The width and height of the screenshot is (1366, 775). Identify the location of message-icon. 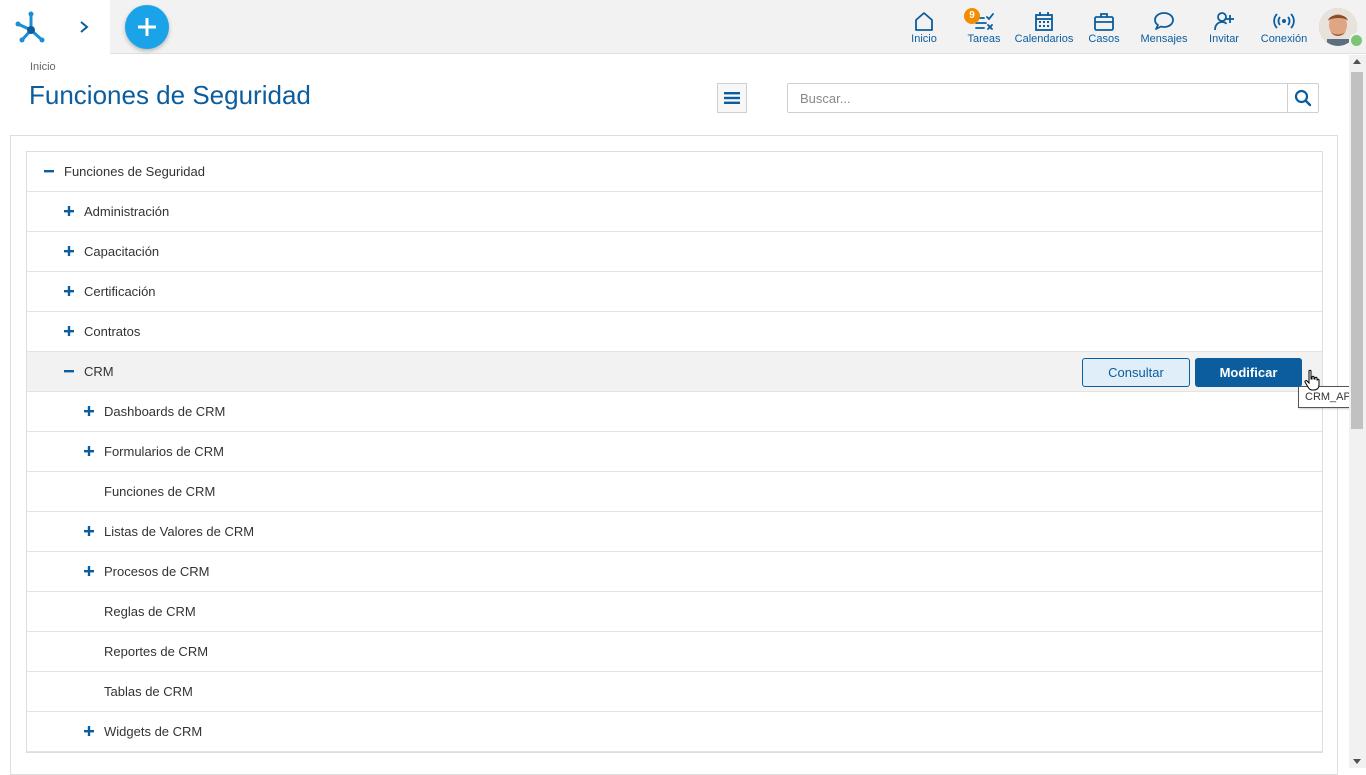
(1164, 21).